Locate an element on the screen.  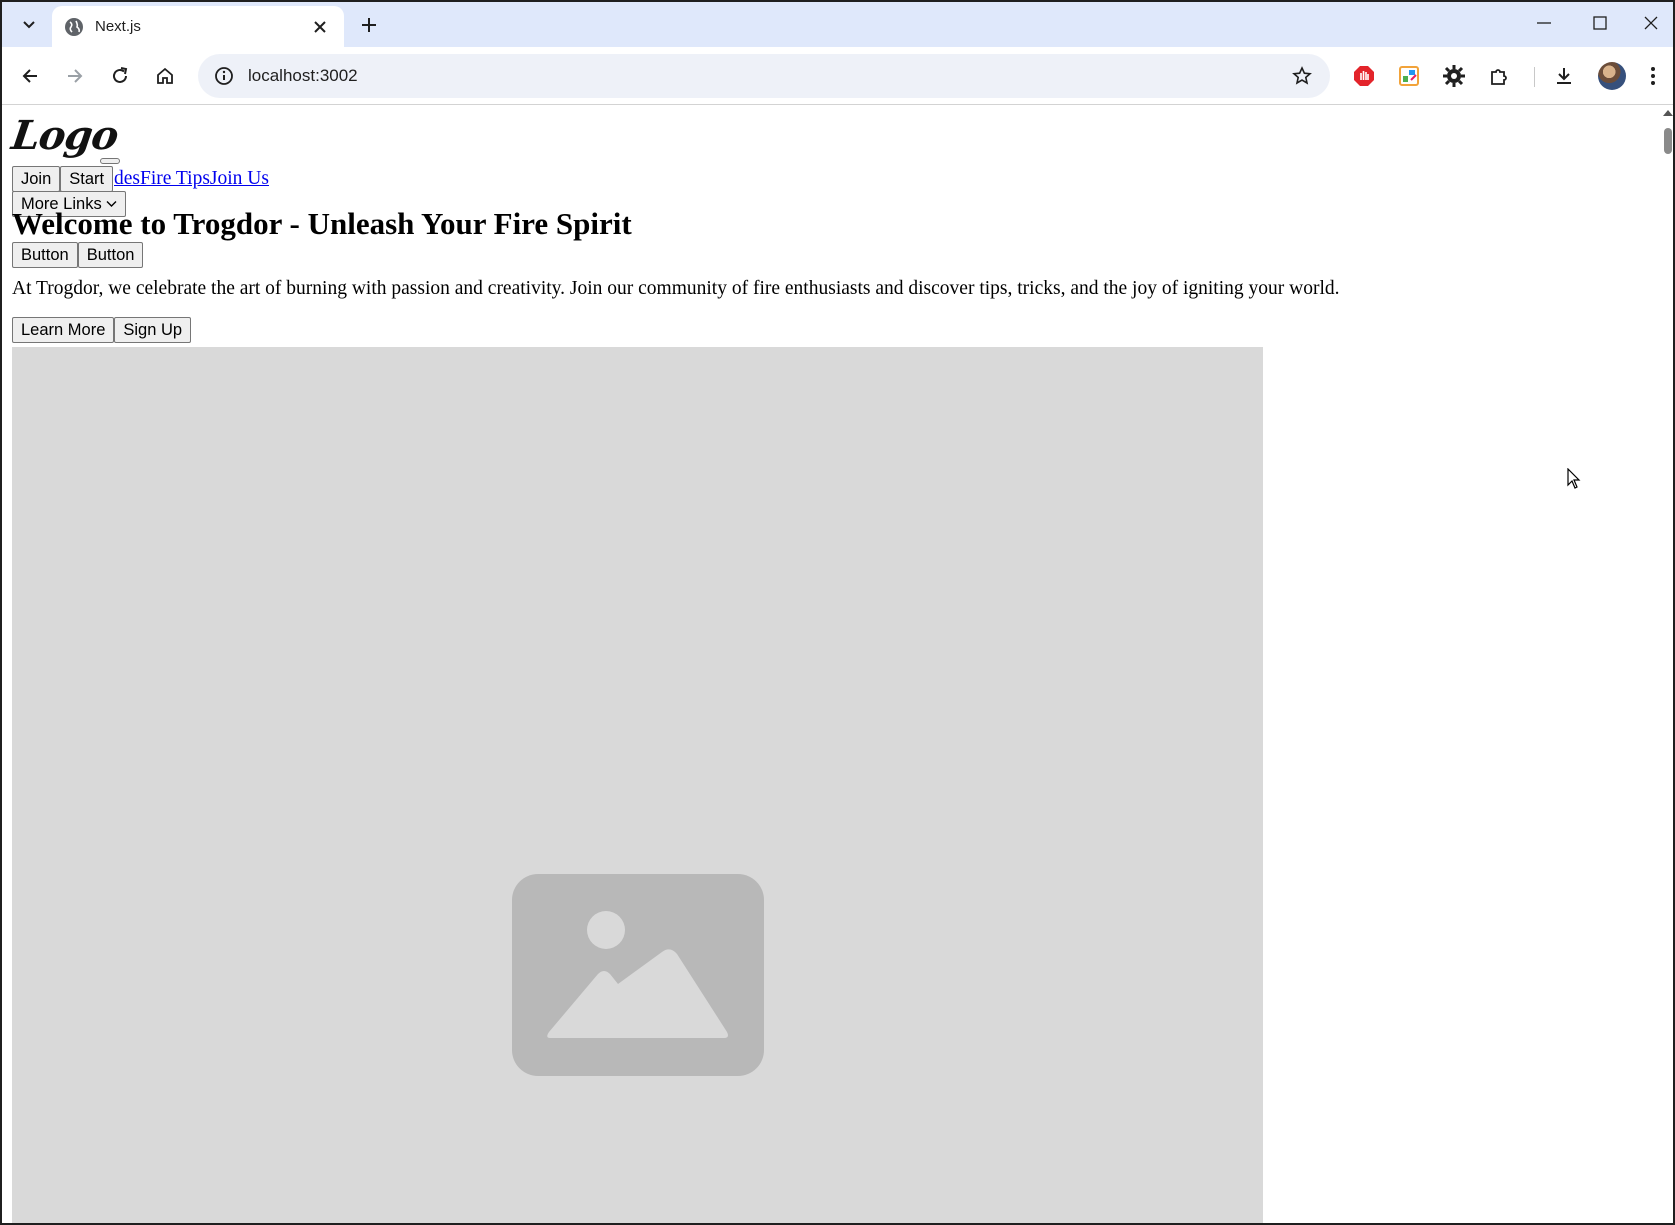
minimize-icon is located at coordinates (1544, 23).